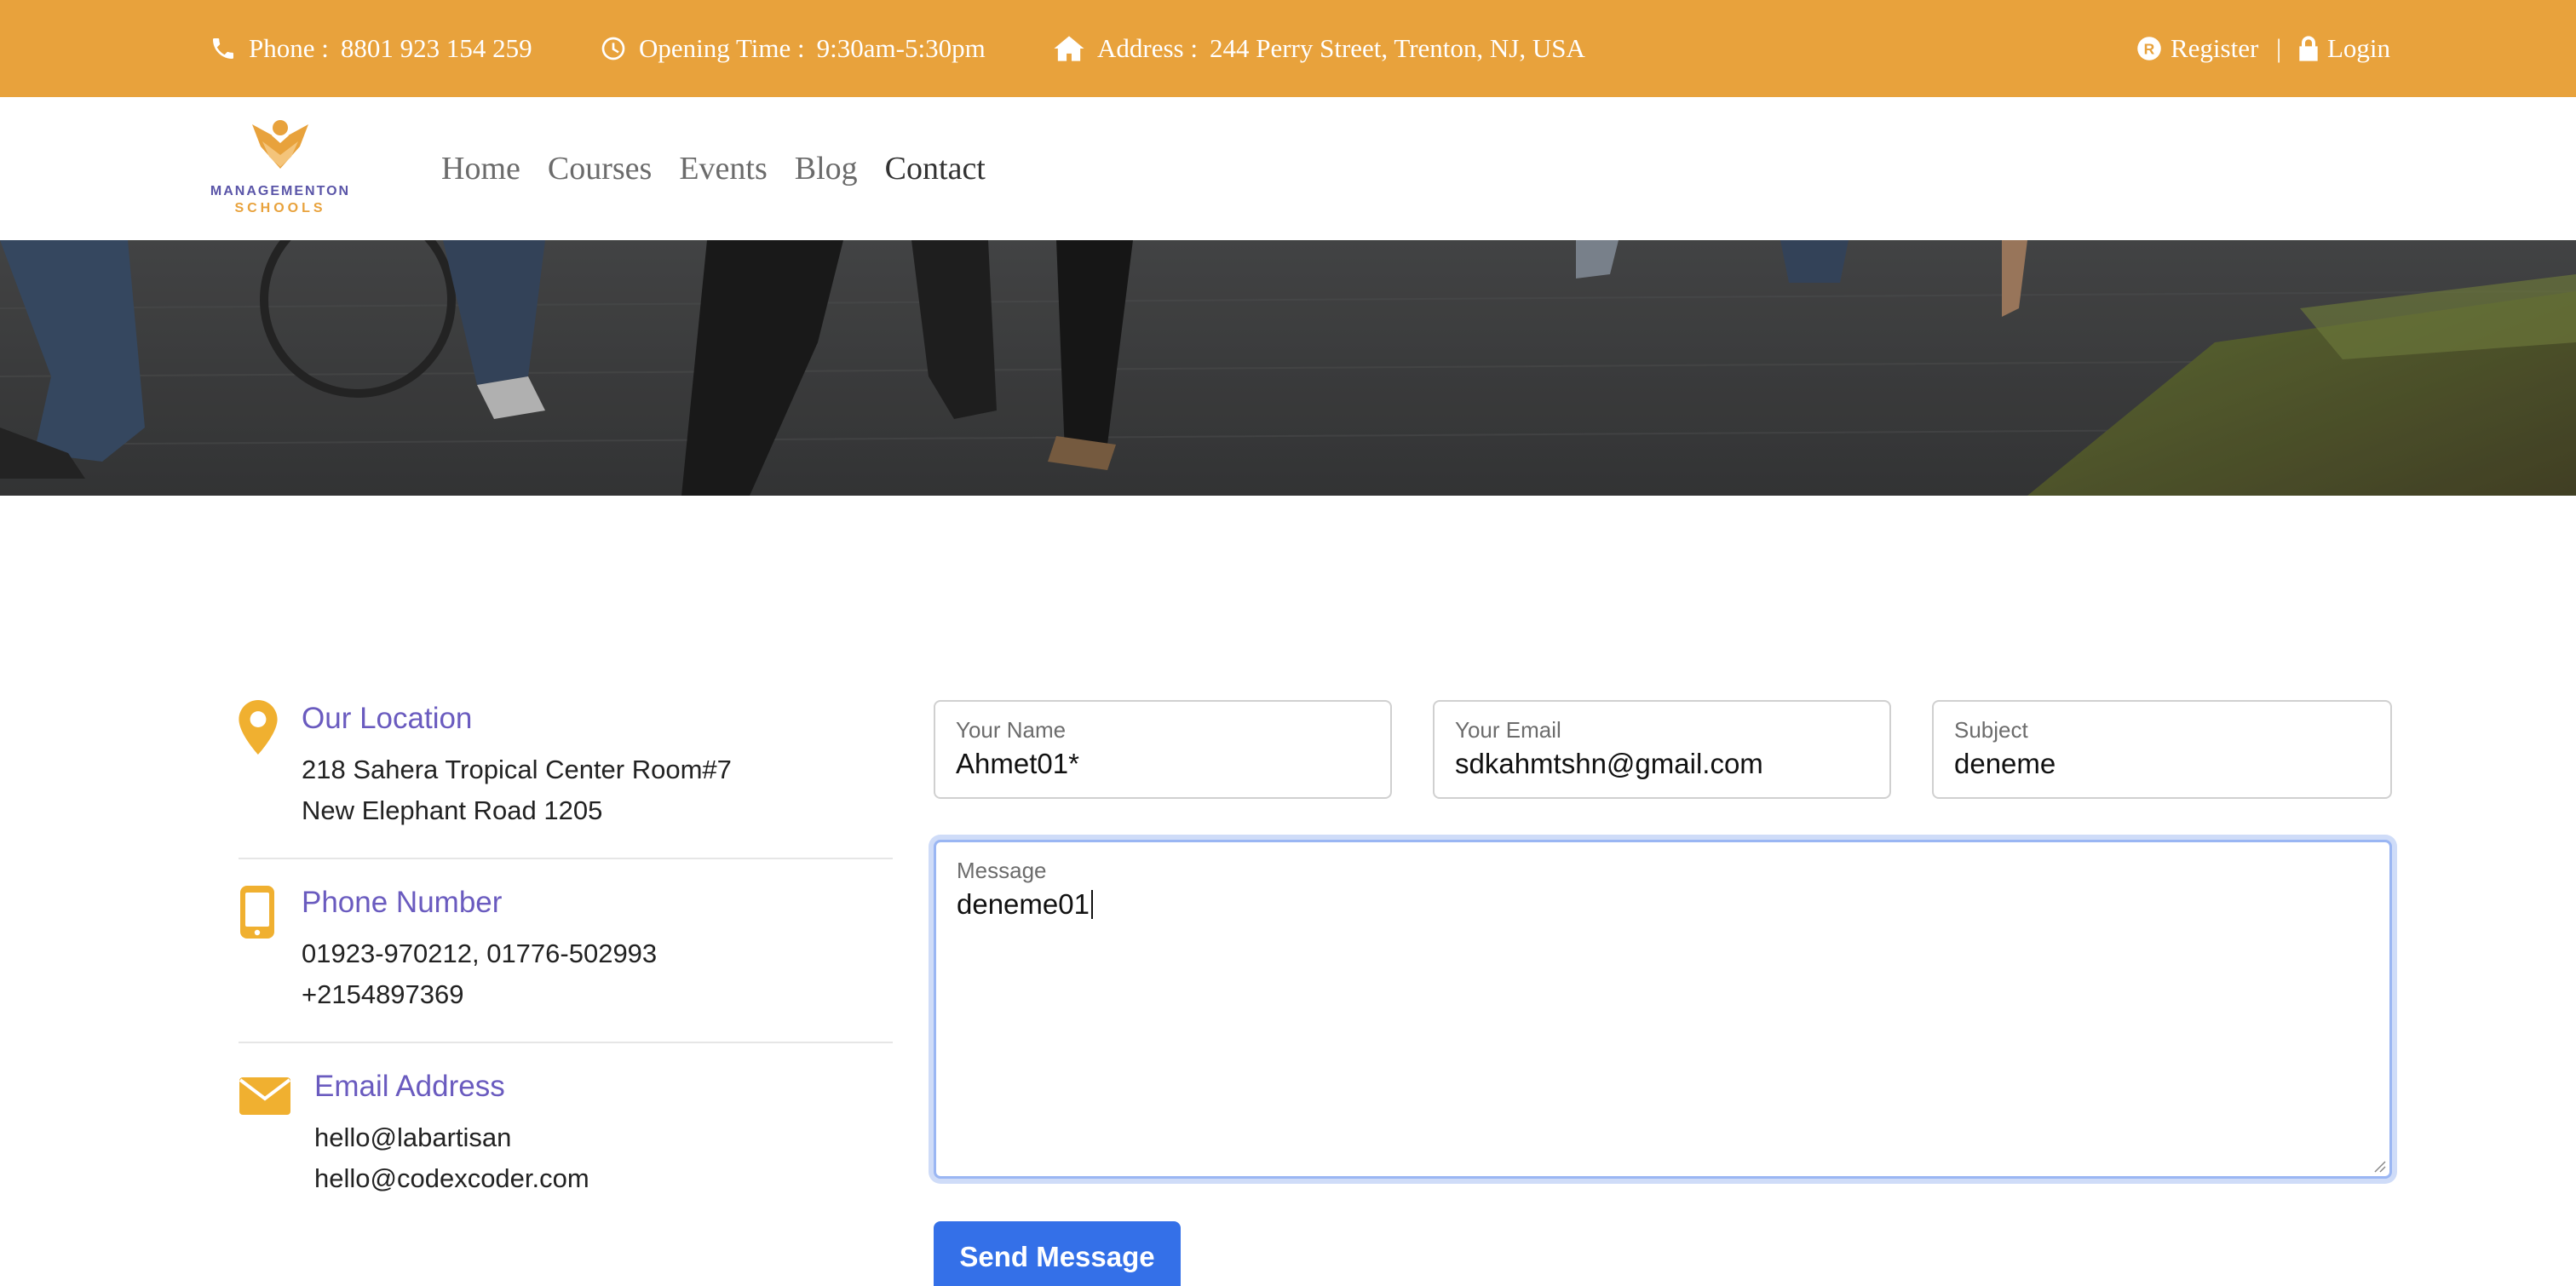 Image resolution: width=2576 pixels, height=1286 pixels. Describe the element at coordinates (936, 169) in the screenshot. I see `nav-contact: Contact` at that location.